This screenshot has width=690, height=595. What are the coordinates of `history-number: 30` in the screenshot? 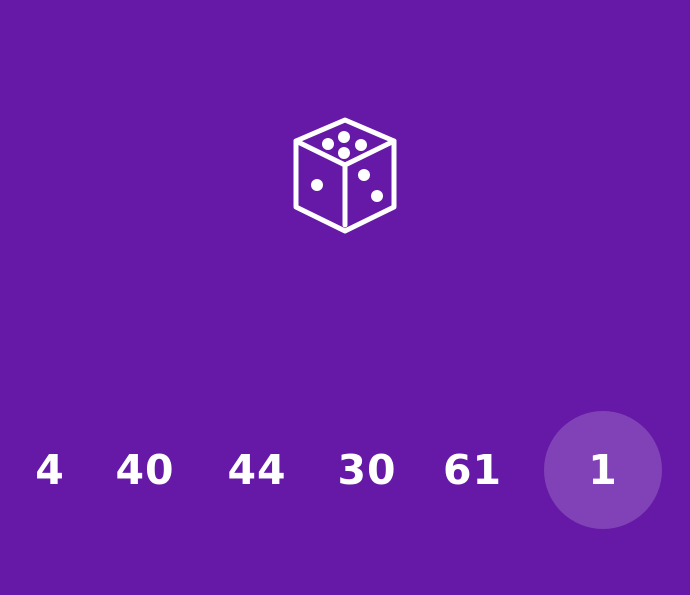 It's located at (367, 470).